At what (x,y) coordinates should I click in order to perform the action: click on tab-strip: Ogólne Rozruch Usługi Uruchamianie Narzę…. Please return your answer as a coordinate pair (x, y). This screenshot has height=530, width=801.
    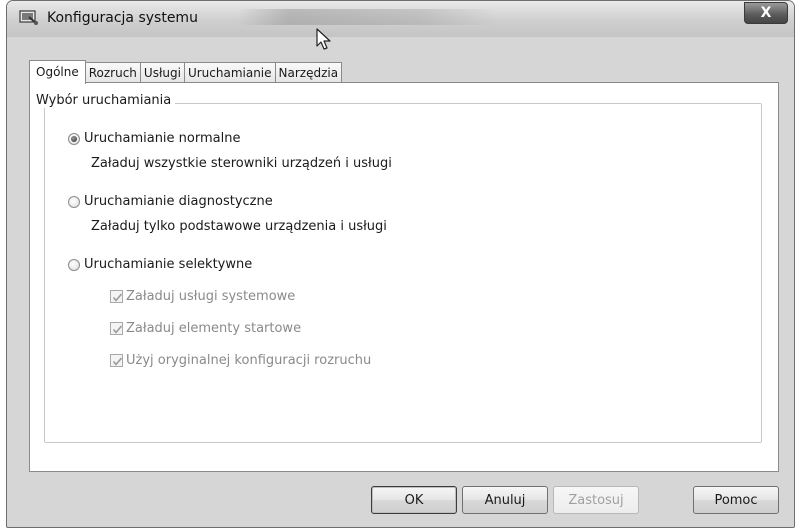
    Looking at the image, I should click on (186, 72).